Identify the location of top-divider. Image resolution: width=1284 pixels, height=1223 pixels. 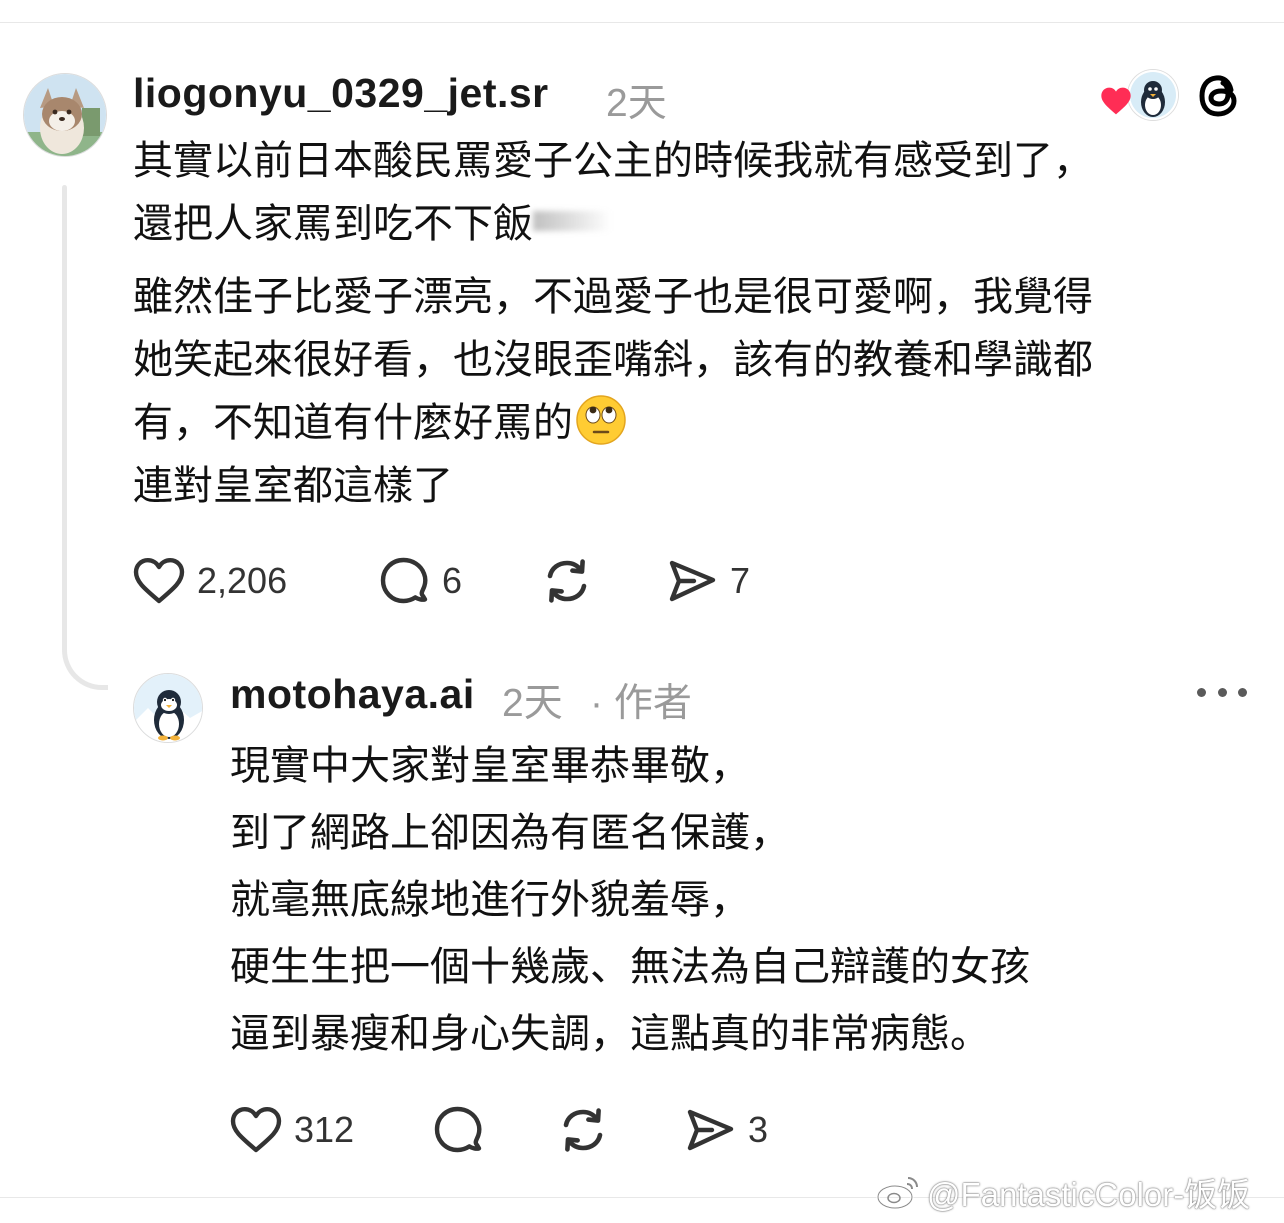
(642, 22).